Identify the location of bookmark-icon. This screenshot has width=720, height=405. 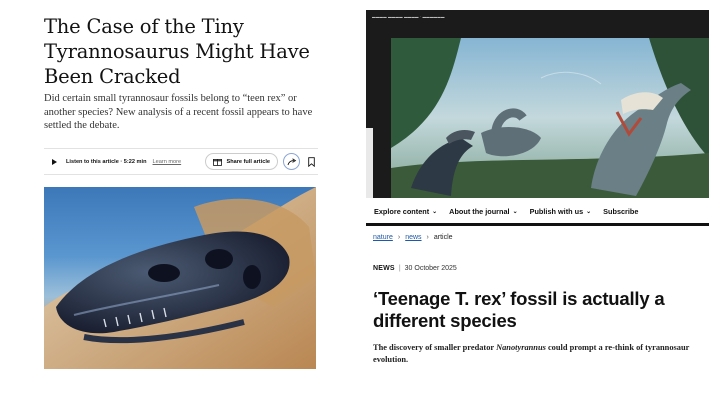
(311, 161).